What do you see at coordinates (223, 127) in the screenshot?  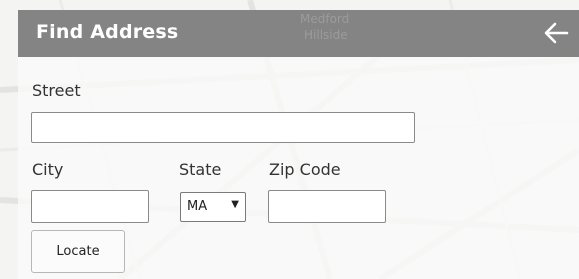 I see `street-input` at bounding box center [223, 127].